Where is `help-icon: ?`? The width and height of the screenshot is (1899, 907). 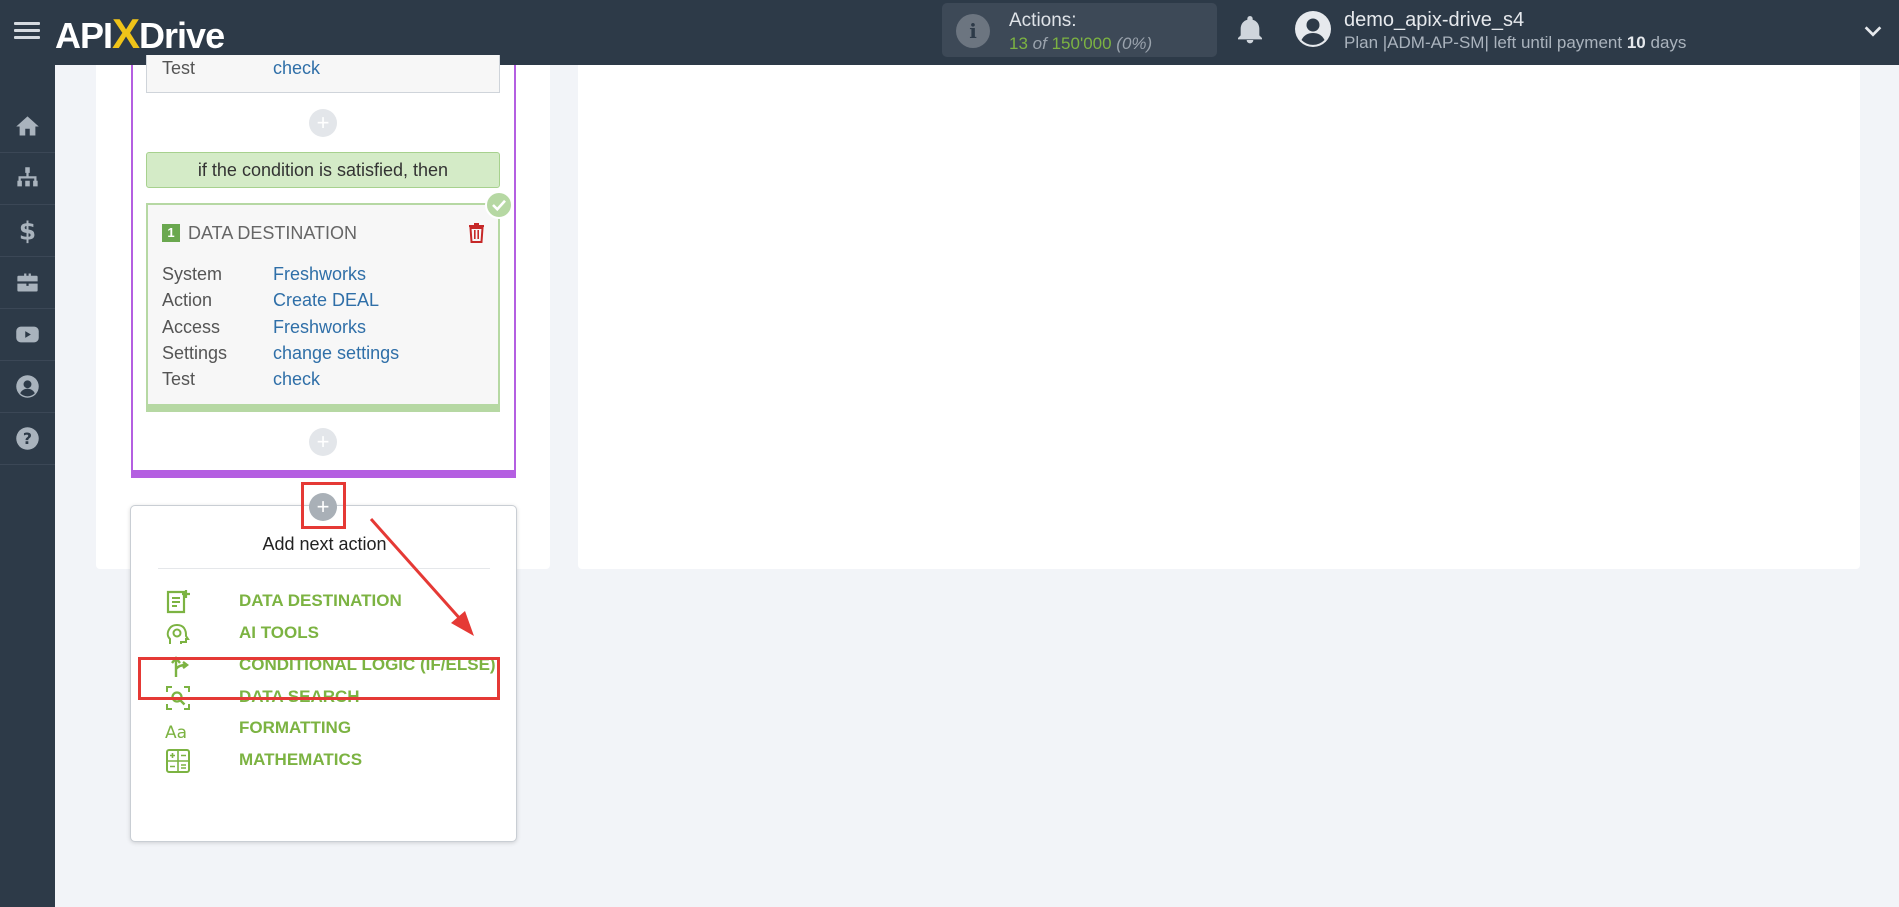
help-icon: ? is located at coordinates (27, 438).